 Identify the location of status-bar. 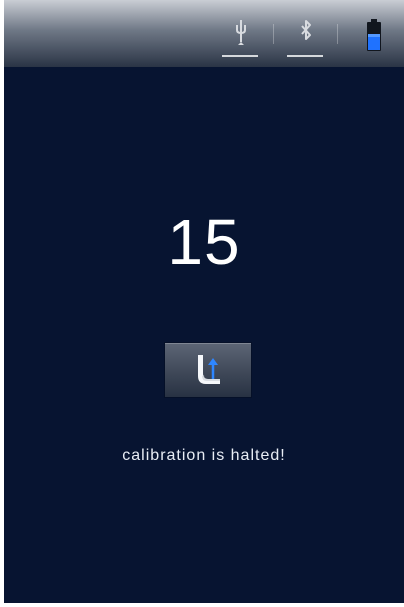
(204, 33).